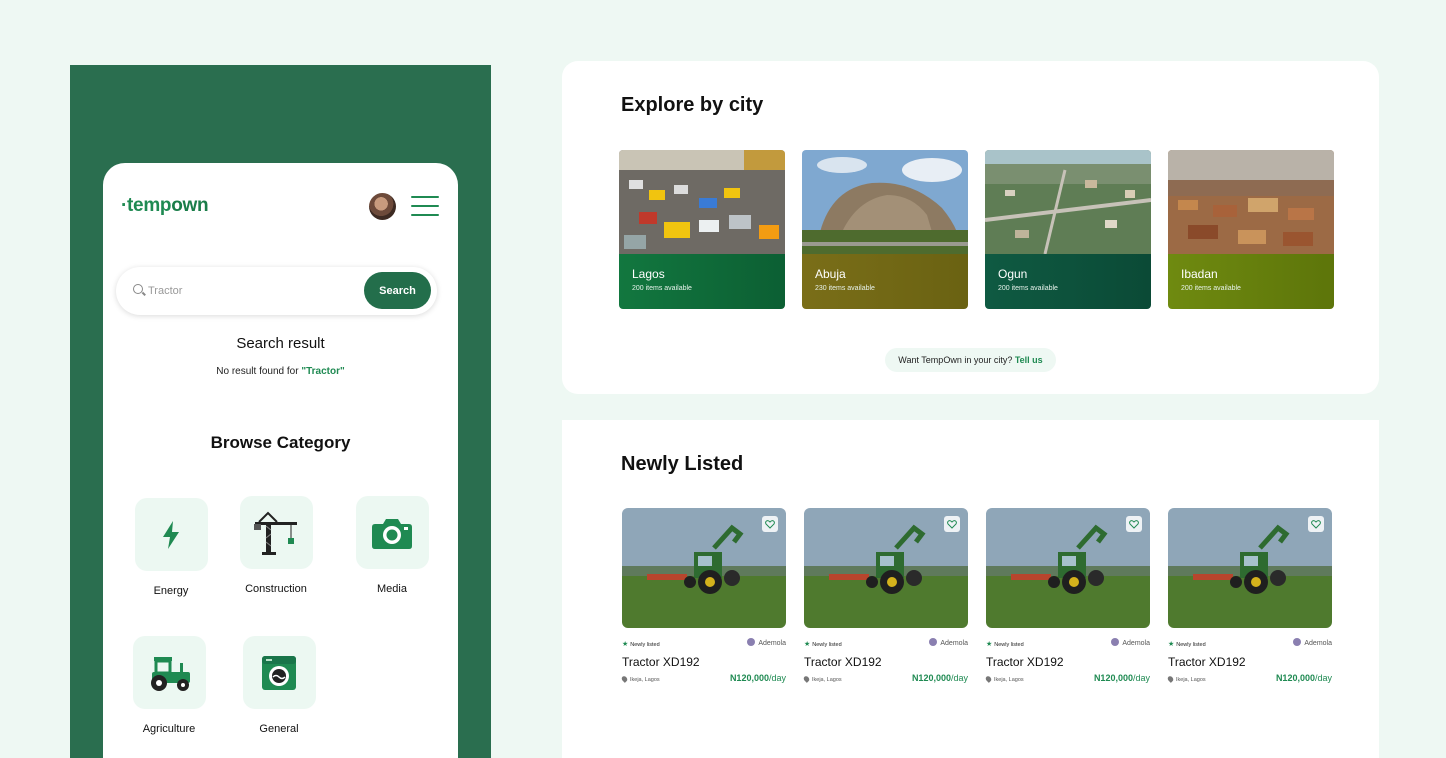 The image size is (1446, 758). I want to click on city-name: Ibadan, so click(1199, 274).